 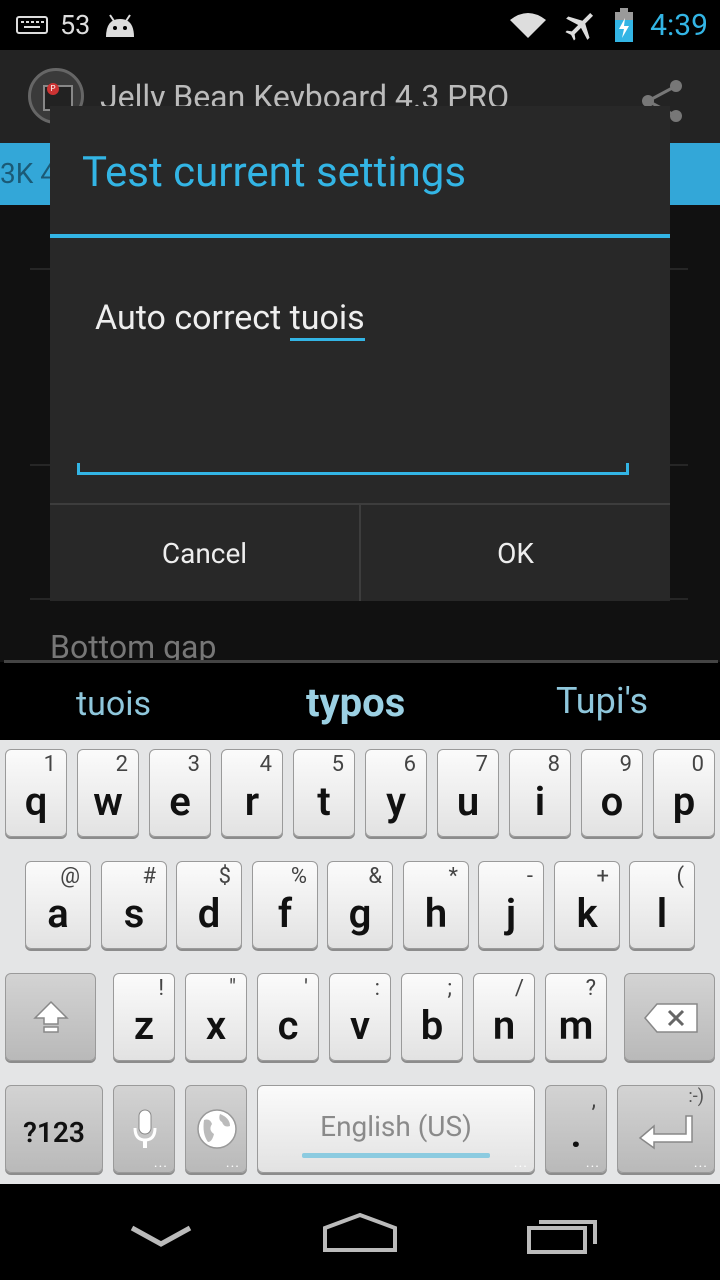 What do you see at coordinates (144, 1025) in the screenshot?
I see `key-label: z` at bounding box center [144, 1025].